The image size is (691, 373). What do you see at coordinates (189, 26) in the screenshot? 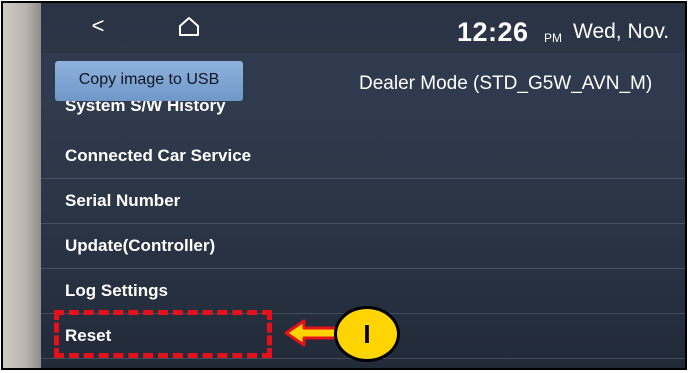
I see `home-icon` at bounding box center [189, 26].